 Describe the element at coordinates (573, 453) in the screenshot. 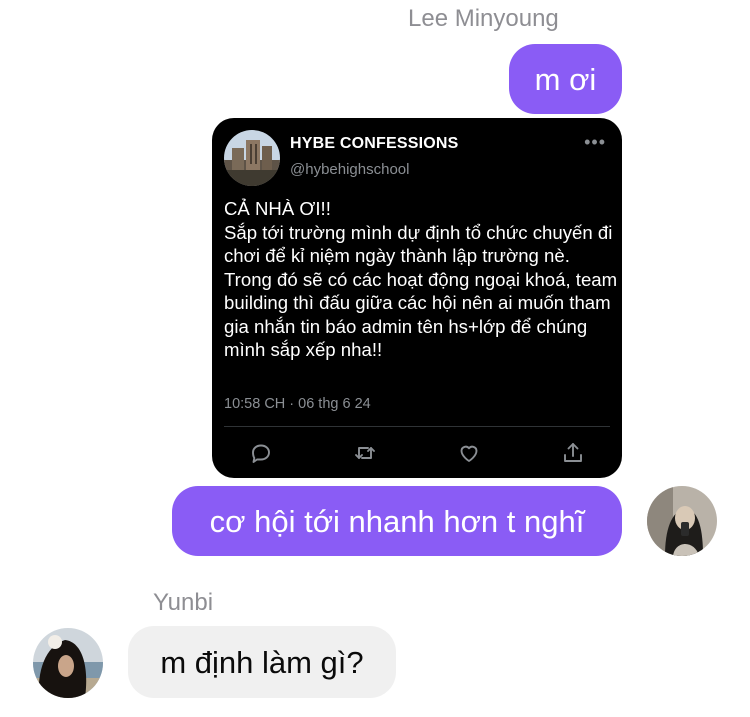

I see `share-icon` at that location.